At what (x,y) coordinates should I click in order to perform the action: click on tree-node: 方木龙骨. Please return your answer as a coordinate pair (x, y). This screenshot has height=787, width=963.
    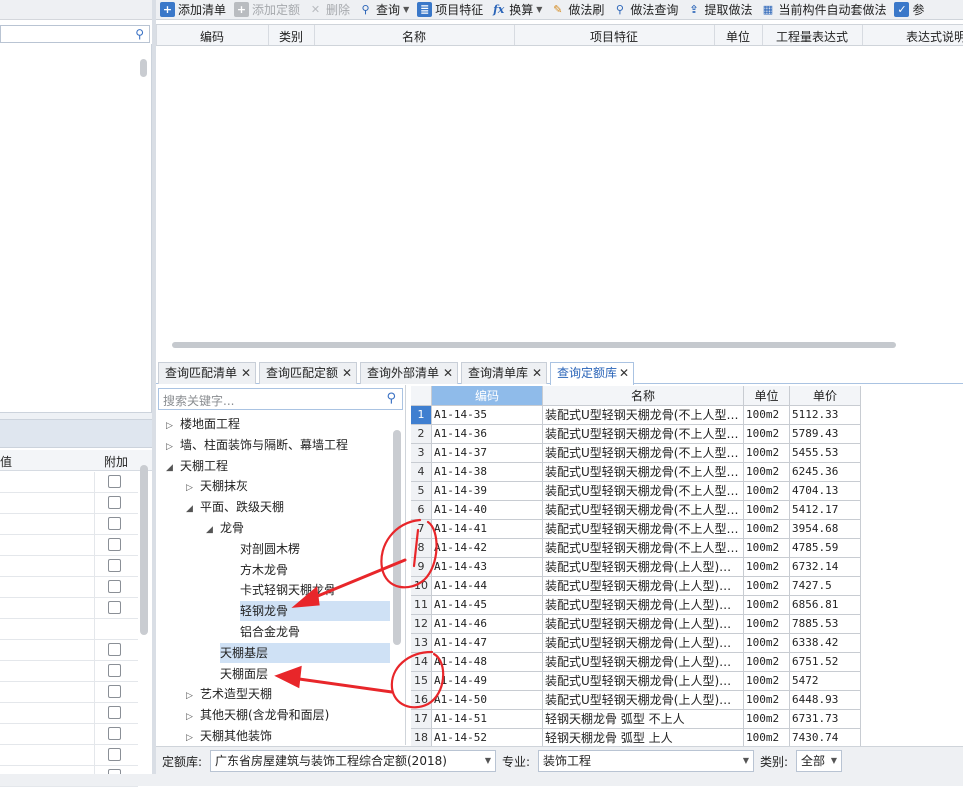
    Looking at the image, I should click on (264, 570).